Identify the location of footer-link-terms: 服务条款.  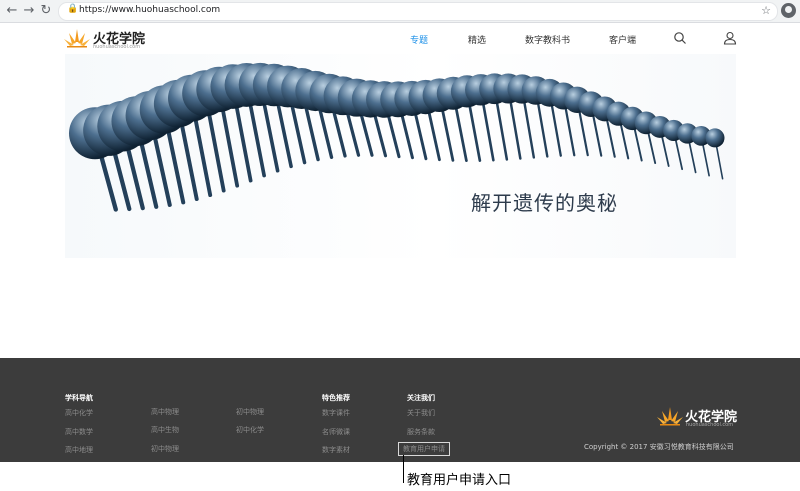
(421, 432).